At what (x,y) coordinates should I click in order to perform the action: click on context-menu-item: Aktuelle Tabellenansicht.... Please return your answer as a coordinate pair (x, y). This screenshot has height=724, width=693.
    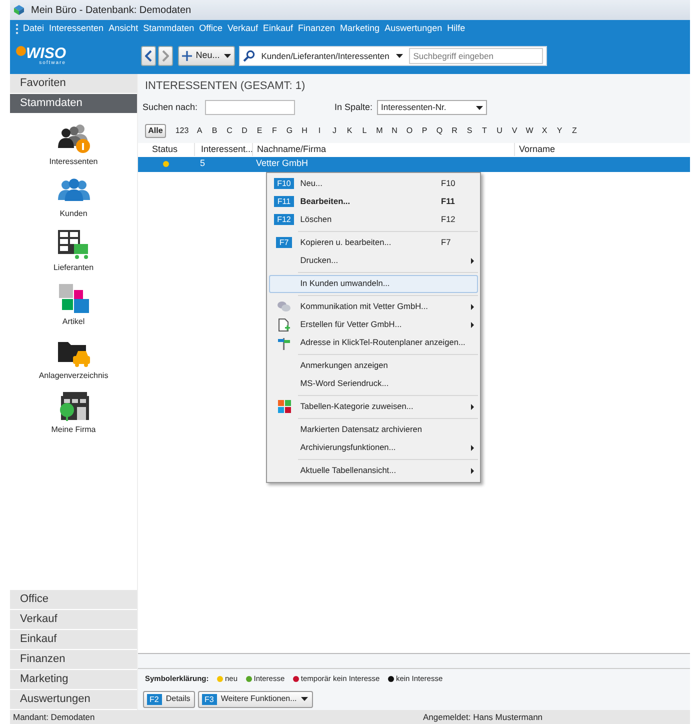
    Looking at the image, I should click on (373, 471).